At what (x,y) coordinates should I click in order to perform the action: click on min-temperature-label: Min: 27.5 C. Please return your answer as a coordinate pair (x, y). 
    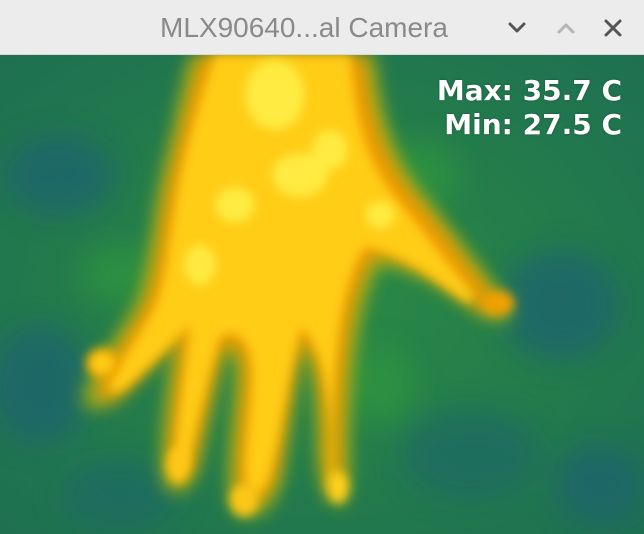
    Looking at the image, I should click on (533, 124).